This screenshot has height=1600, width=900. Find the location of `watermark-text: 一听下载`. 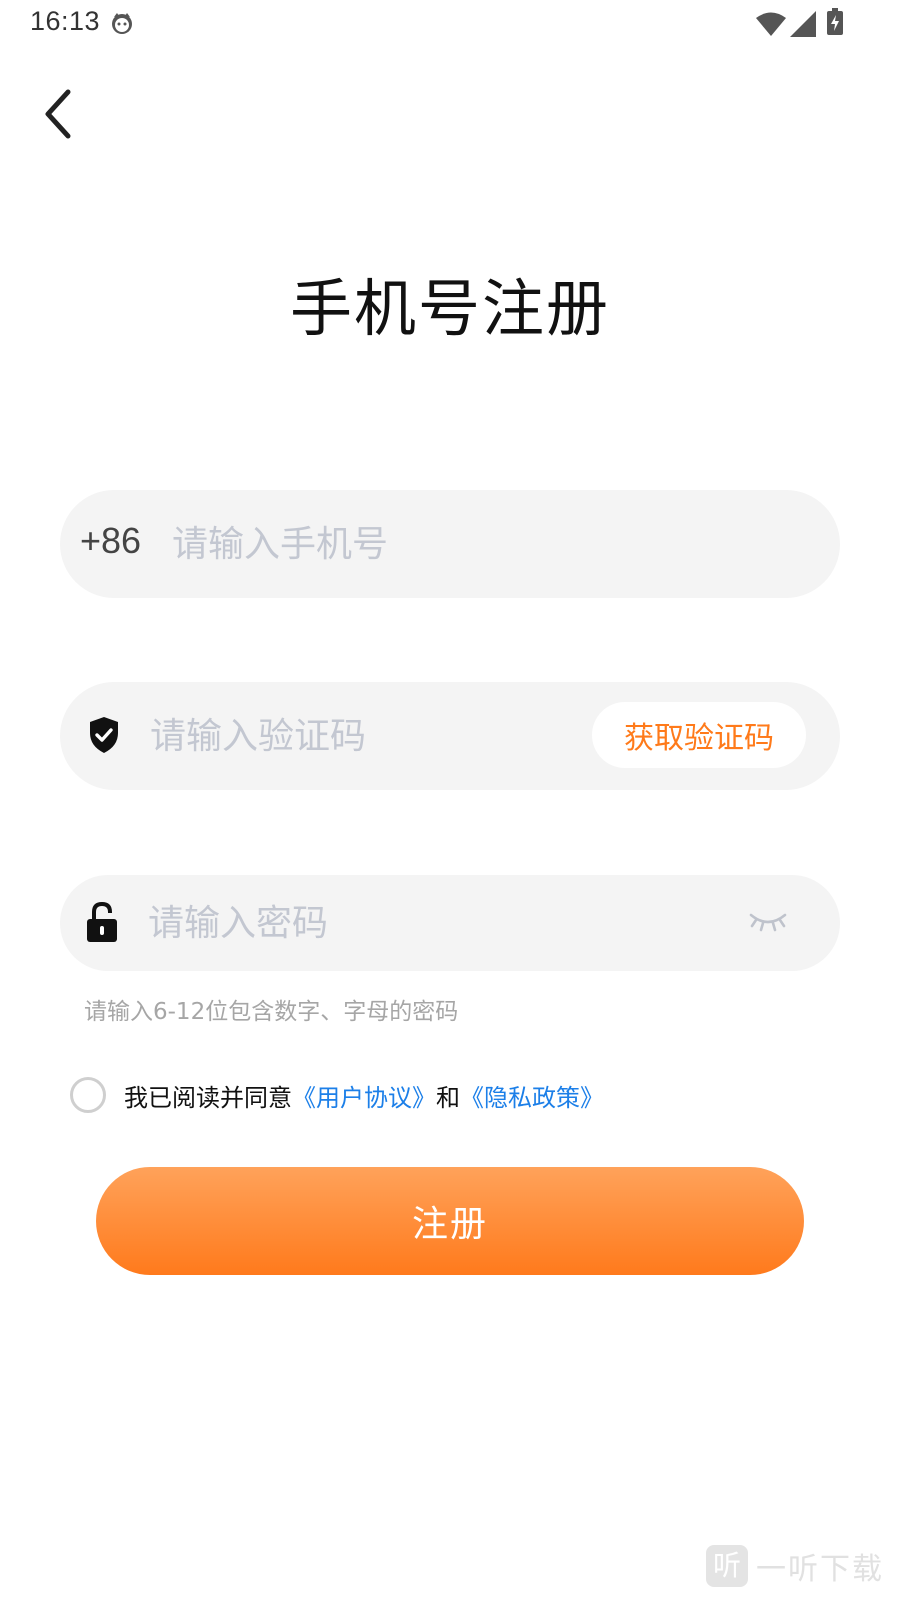

watermark-text: 一听下载 is located at coordinates (820, 1569).